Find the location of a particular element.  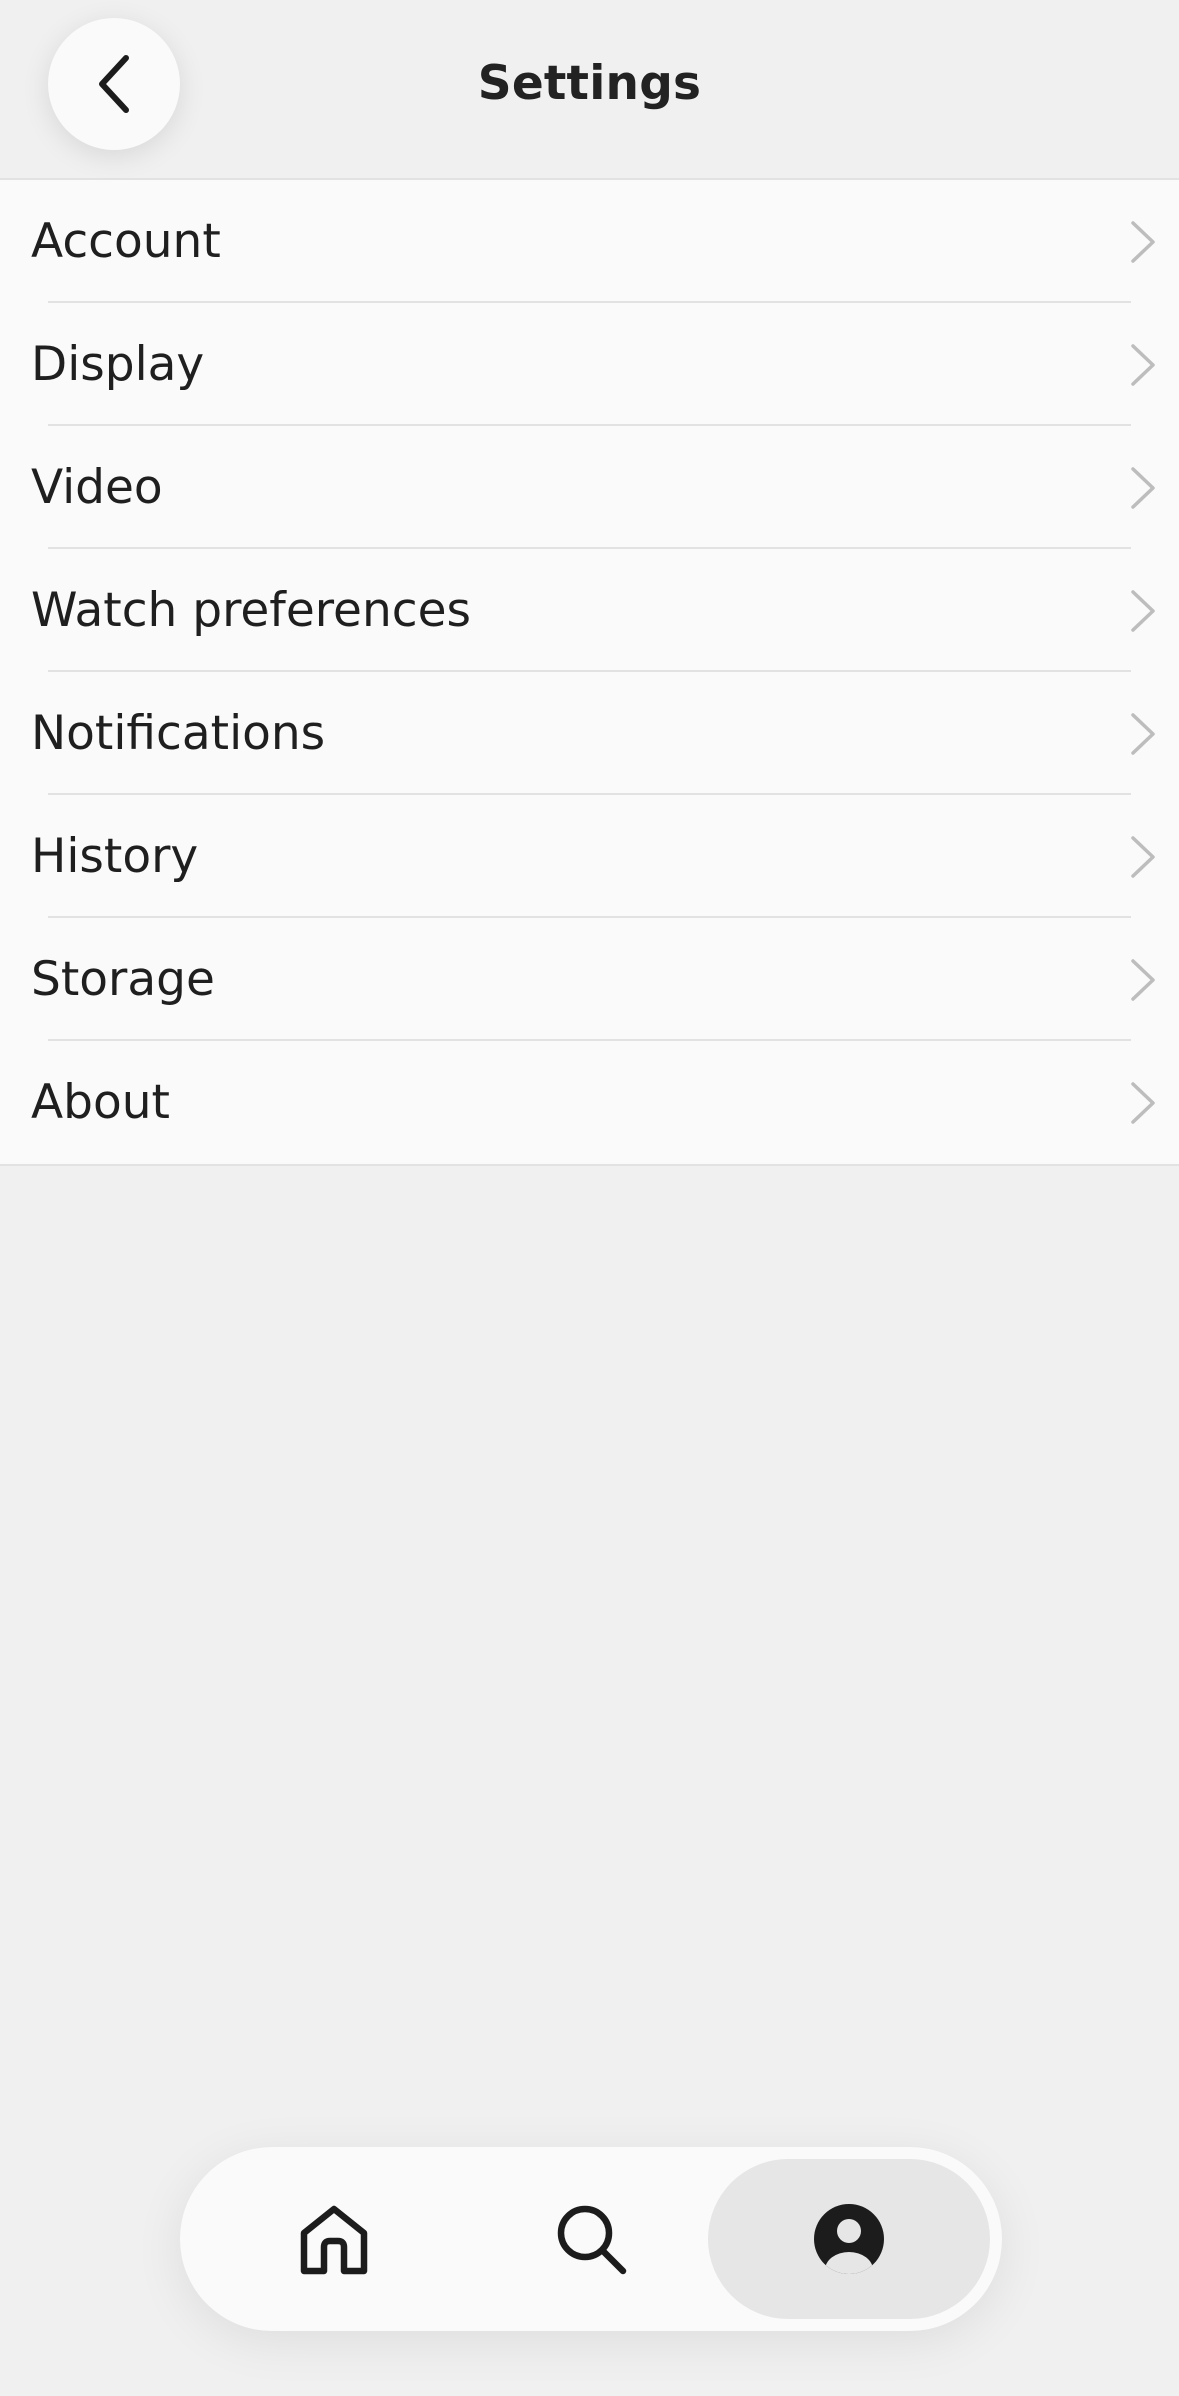

settings-item-label: Notifications is located at coordinates (178, 733).